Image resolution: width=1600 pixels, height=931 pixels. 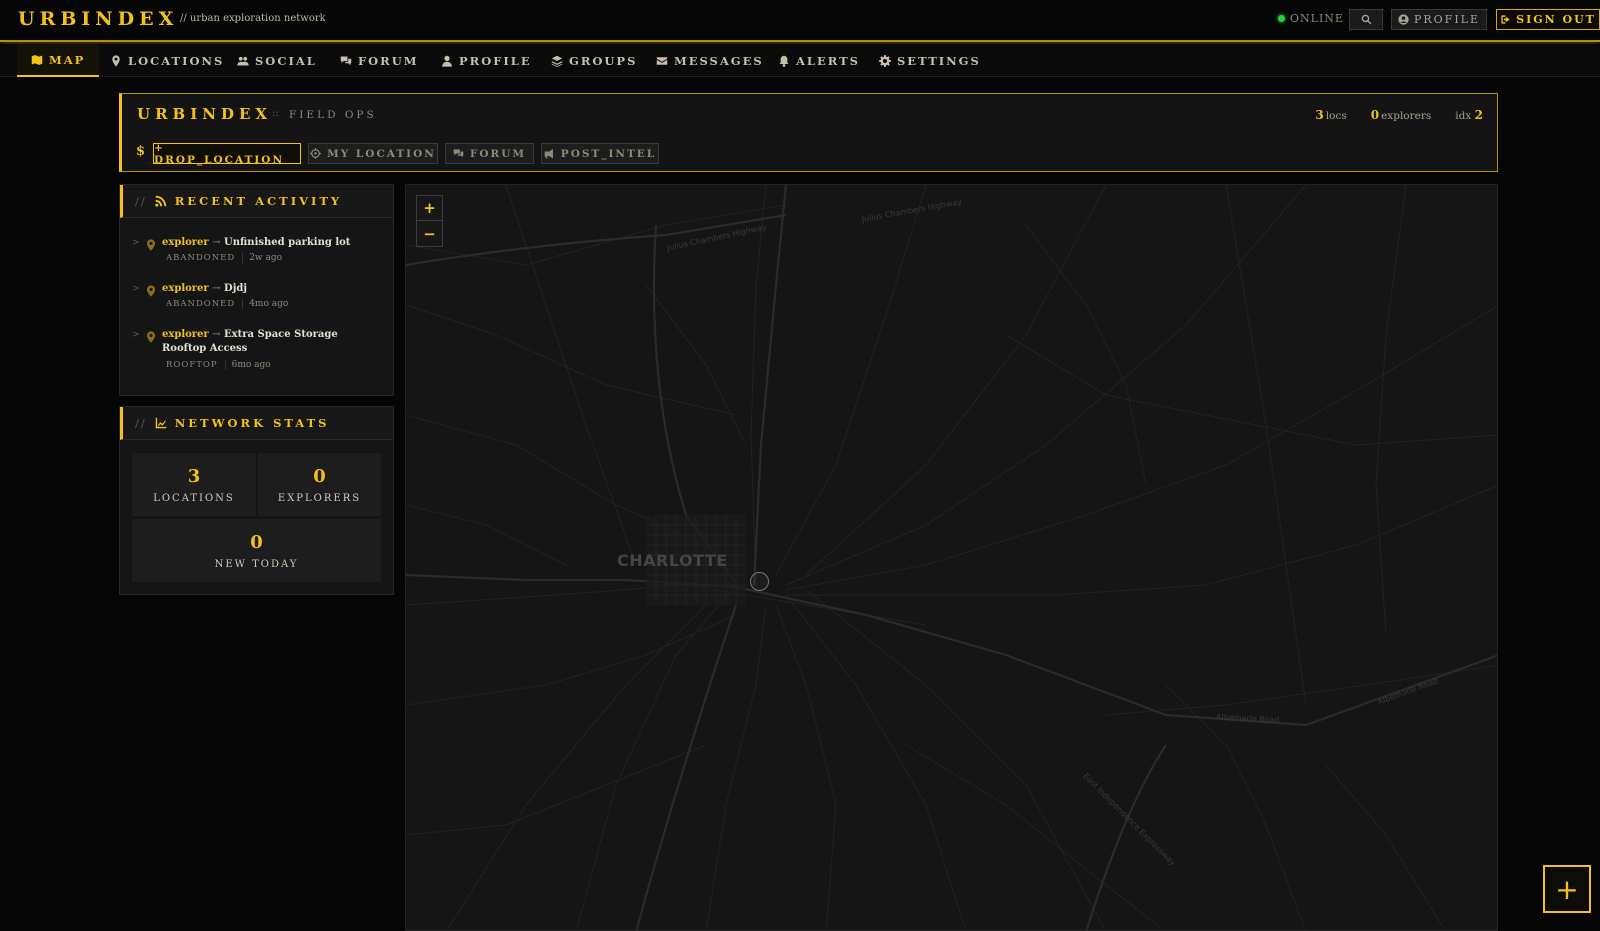 What do you see at coordinates (495, 60) in the screenshot?
I see `nav-label: PROFILE` at bounding box center [495, 60].